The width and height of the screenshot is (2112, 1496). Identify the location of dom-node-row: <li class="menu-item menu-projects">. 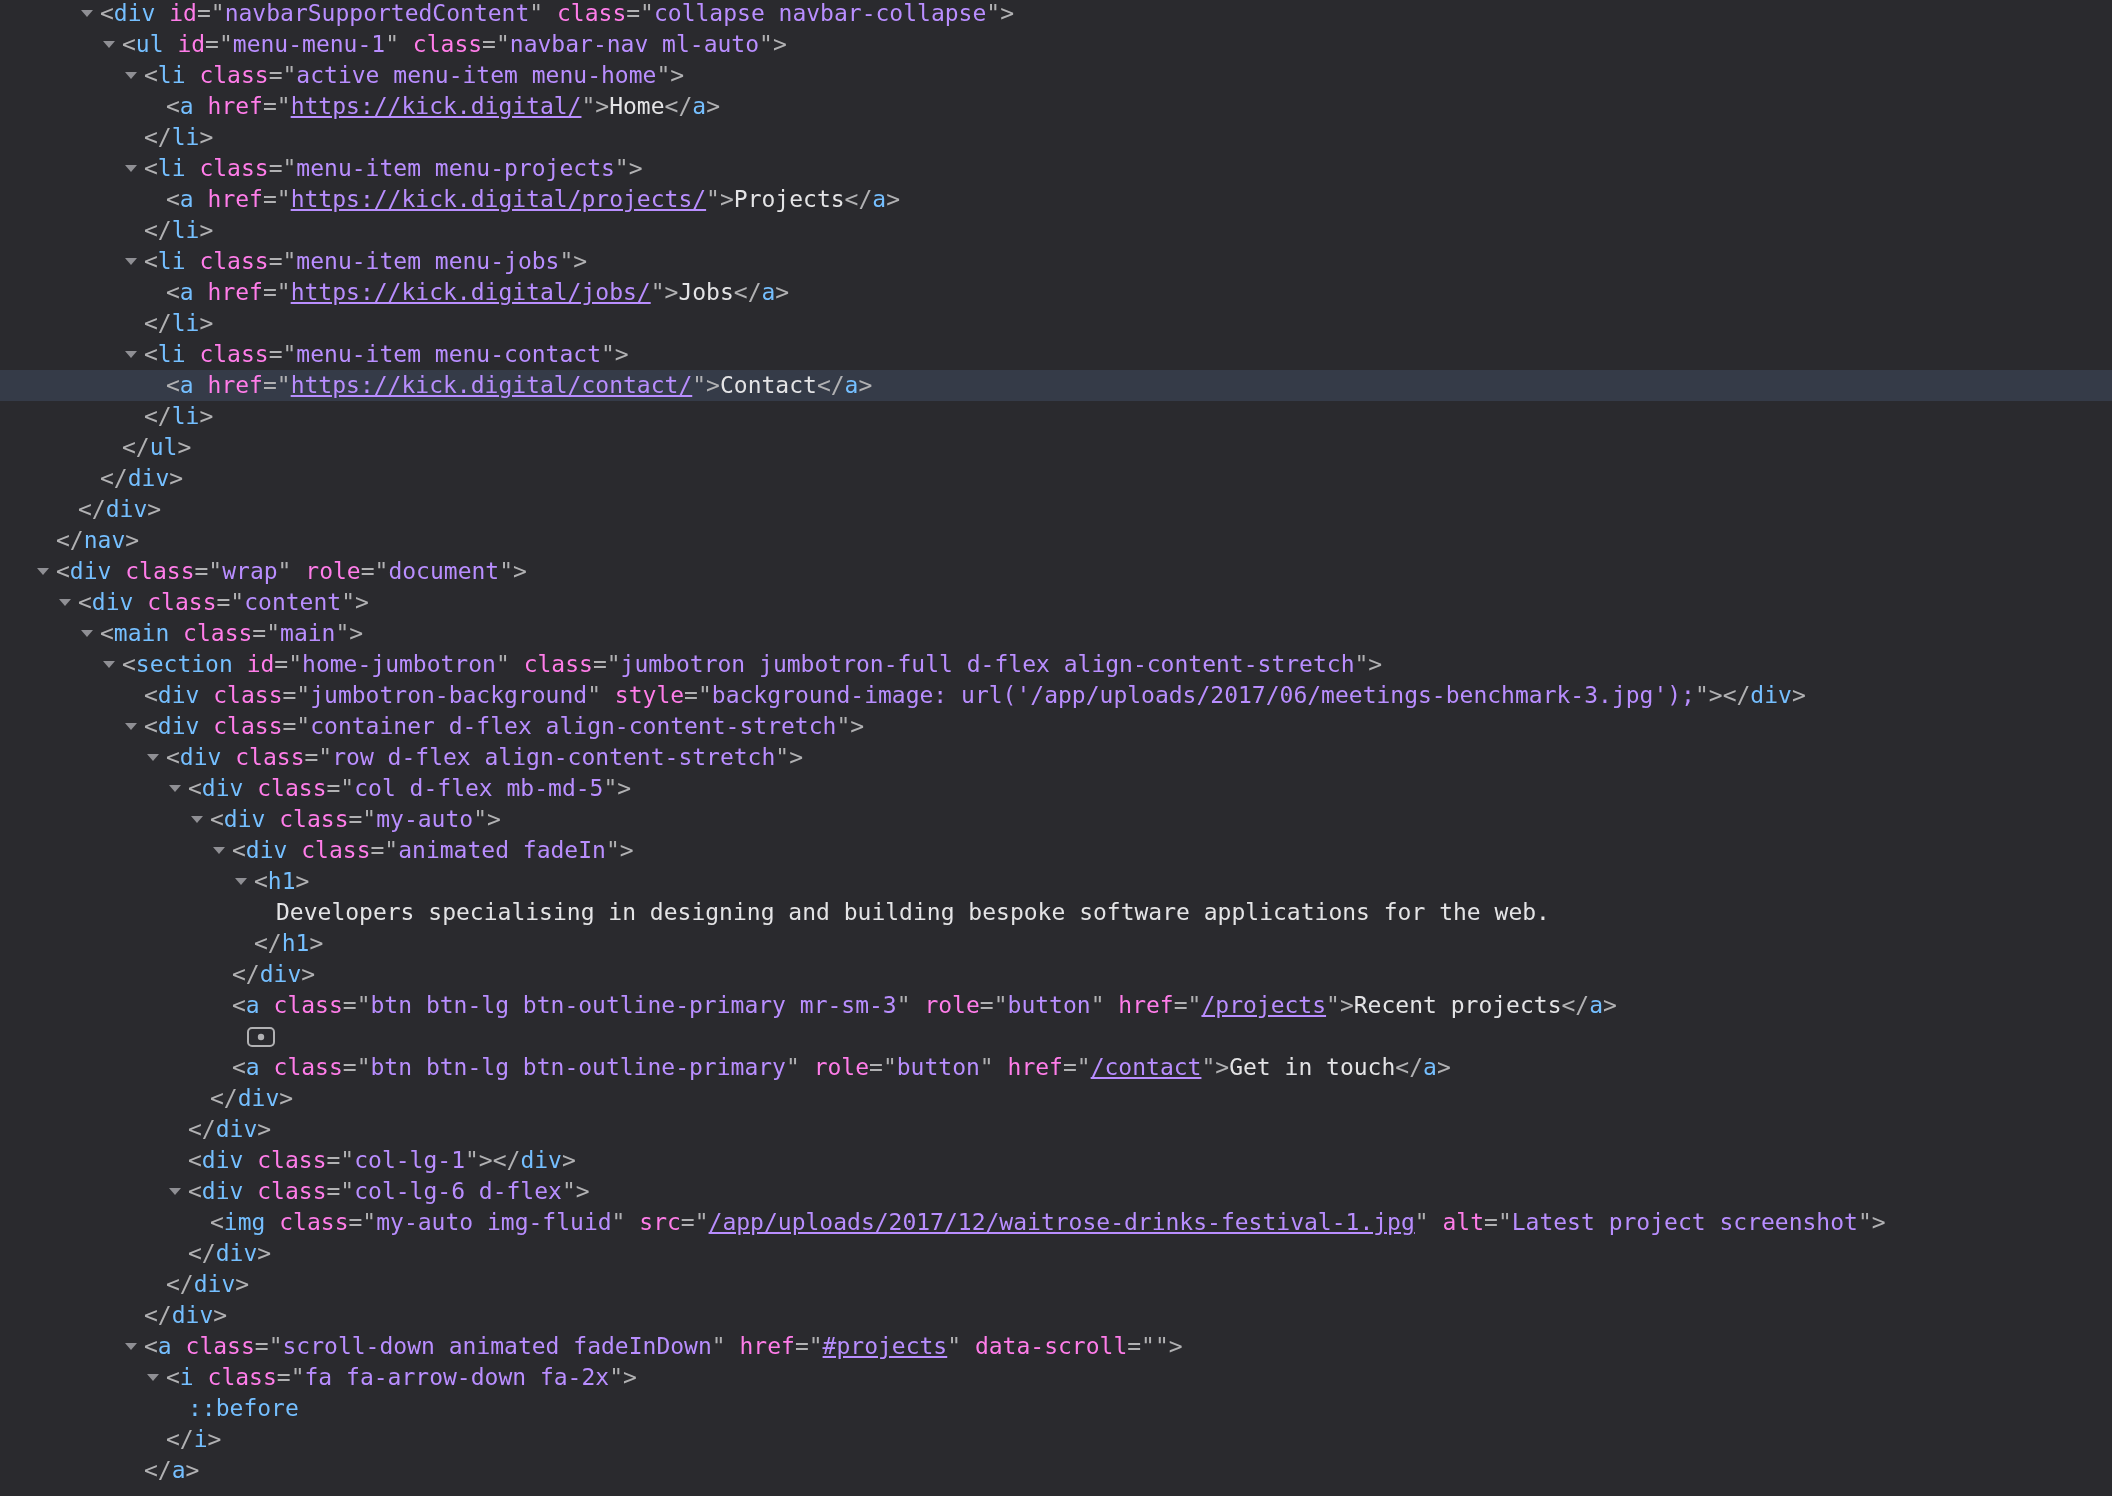
(1056, 168).